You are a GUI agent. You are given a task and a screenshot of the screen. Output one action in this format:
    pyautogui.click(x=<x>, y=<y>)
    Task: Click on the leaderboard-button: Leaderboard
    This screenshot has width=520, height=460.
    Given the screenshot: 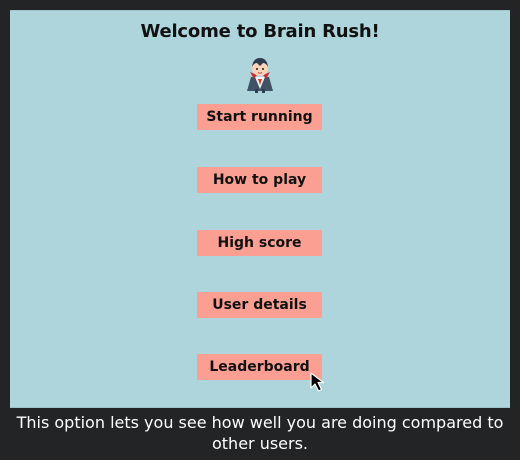 What is the action you would take?
    pyautogui.click(x=259, y=367)
    